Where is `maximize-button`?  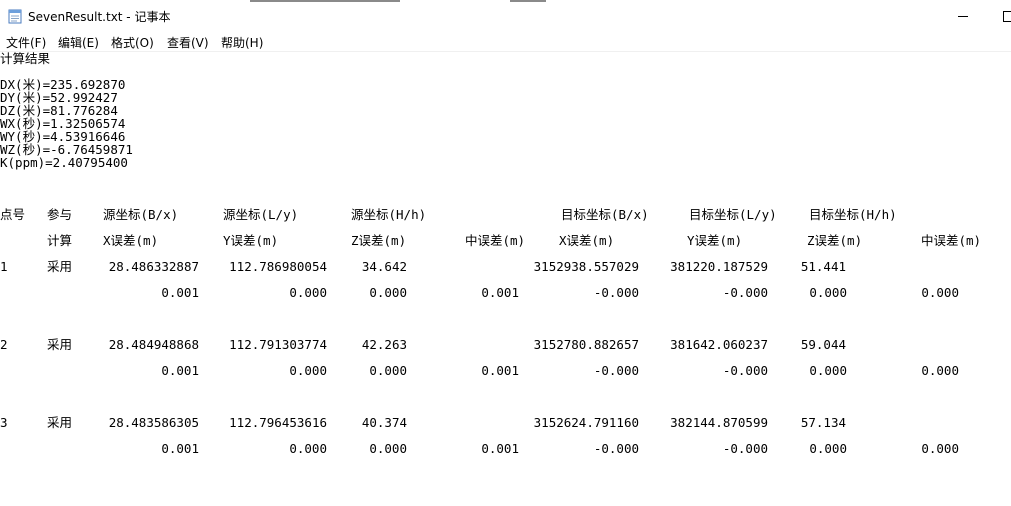 maximize-button is located at coordinates (998, 16).